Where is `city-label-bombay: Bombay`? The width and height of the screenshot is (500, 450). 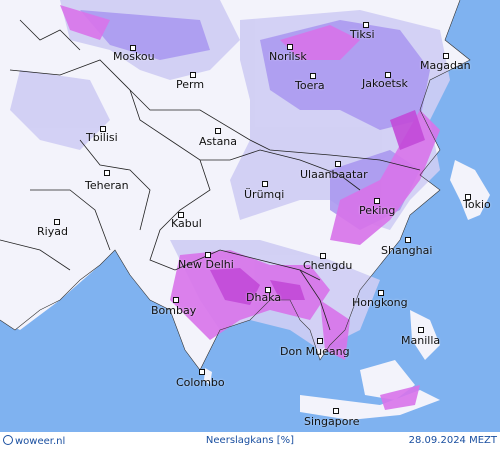
city-label-bombay: Bombay is located at coordinates (174, 310).